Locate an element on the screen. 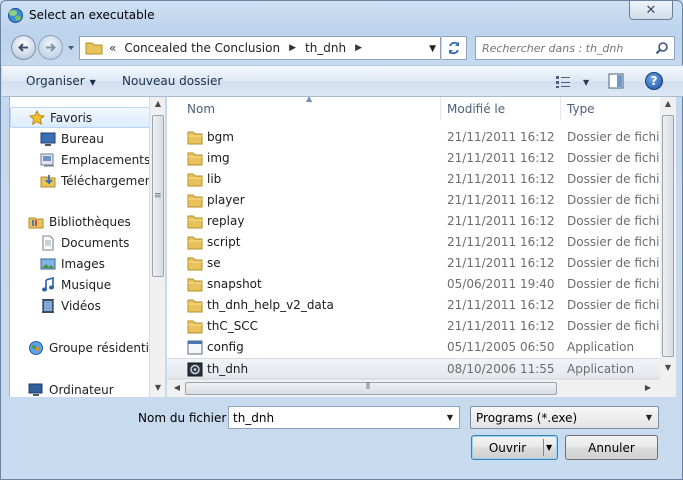  file-list-horizontal-scrollbar: ◀ ⦀ ▶ is located at coordinates (413, 388).